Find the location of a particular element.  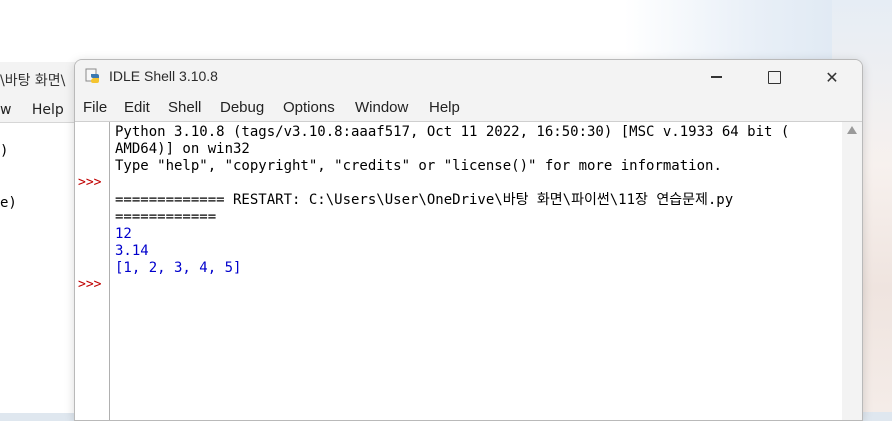

output-line: 3.14 is located at coordinates (132, 251).